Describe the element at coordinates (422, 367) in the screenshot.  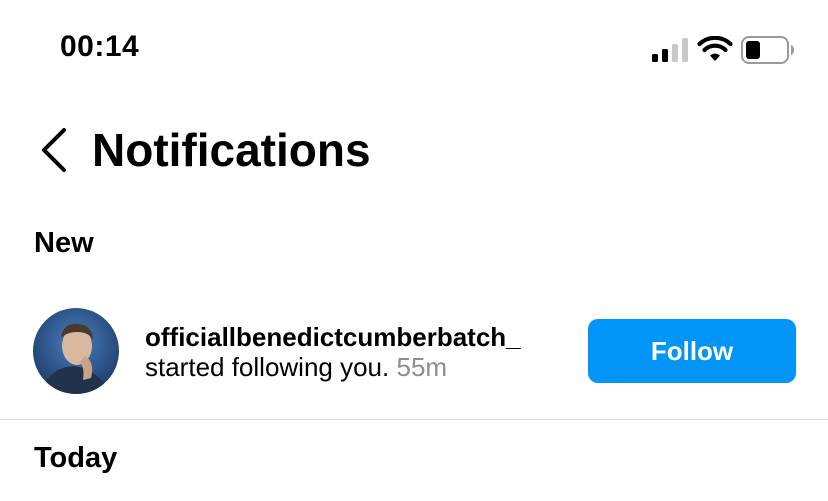
I see `notification-time: 55m` at that location.